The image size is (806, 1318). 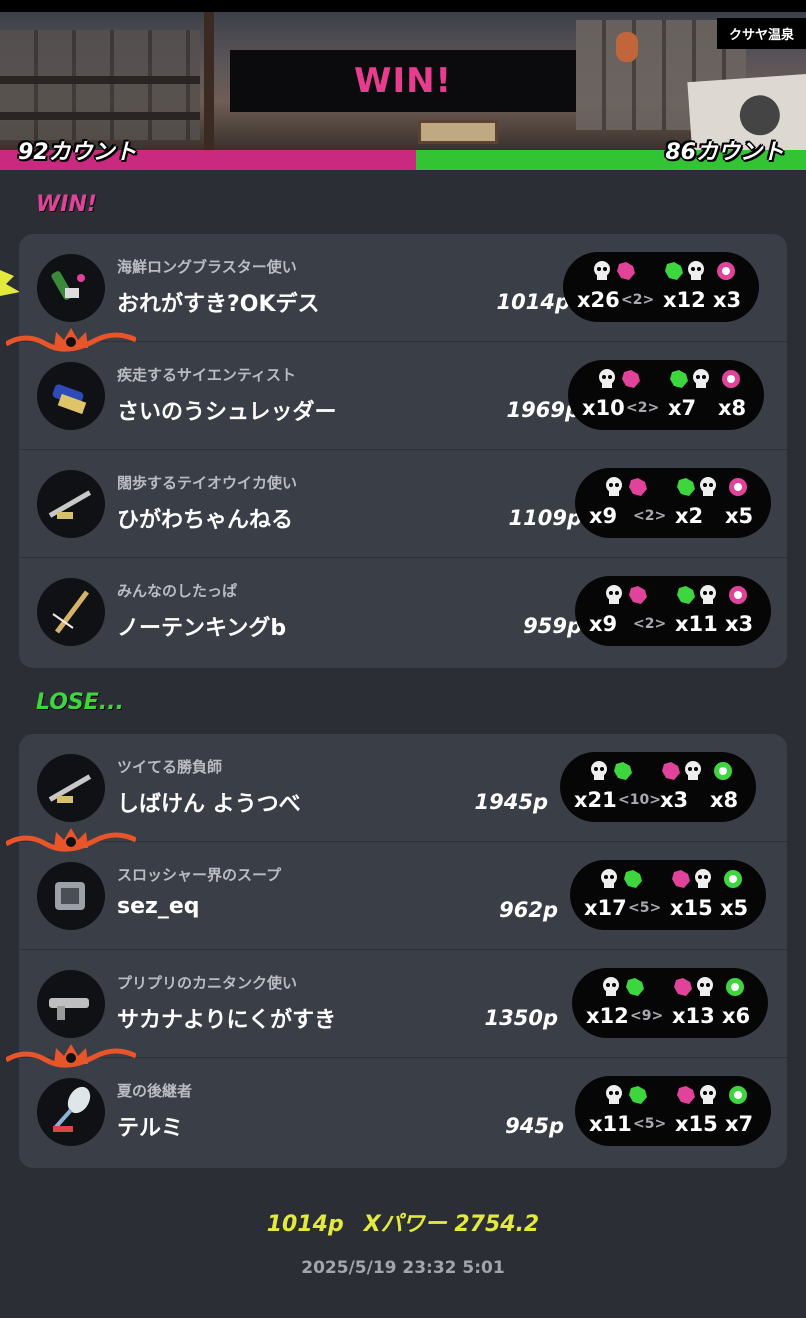 What do you see at coordinates (71, 1112) in the screenshot?
I see `brush-icon` at bounding box center [71, 1112].